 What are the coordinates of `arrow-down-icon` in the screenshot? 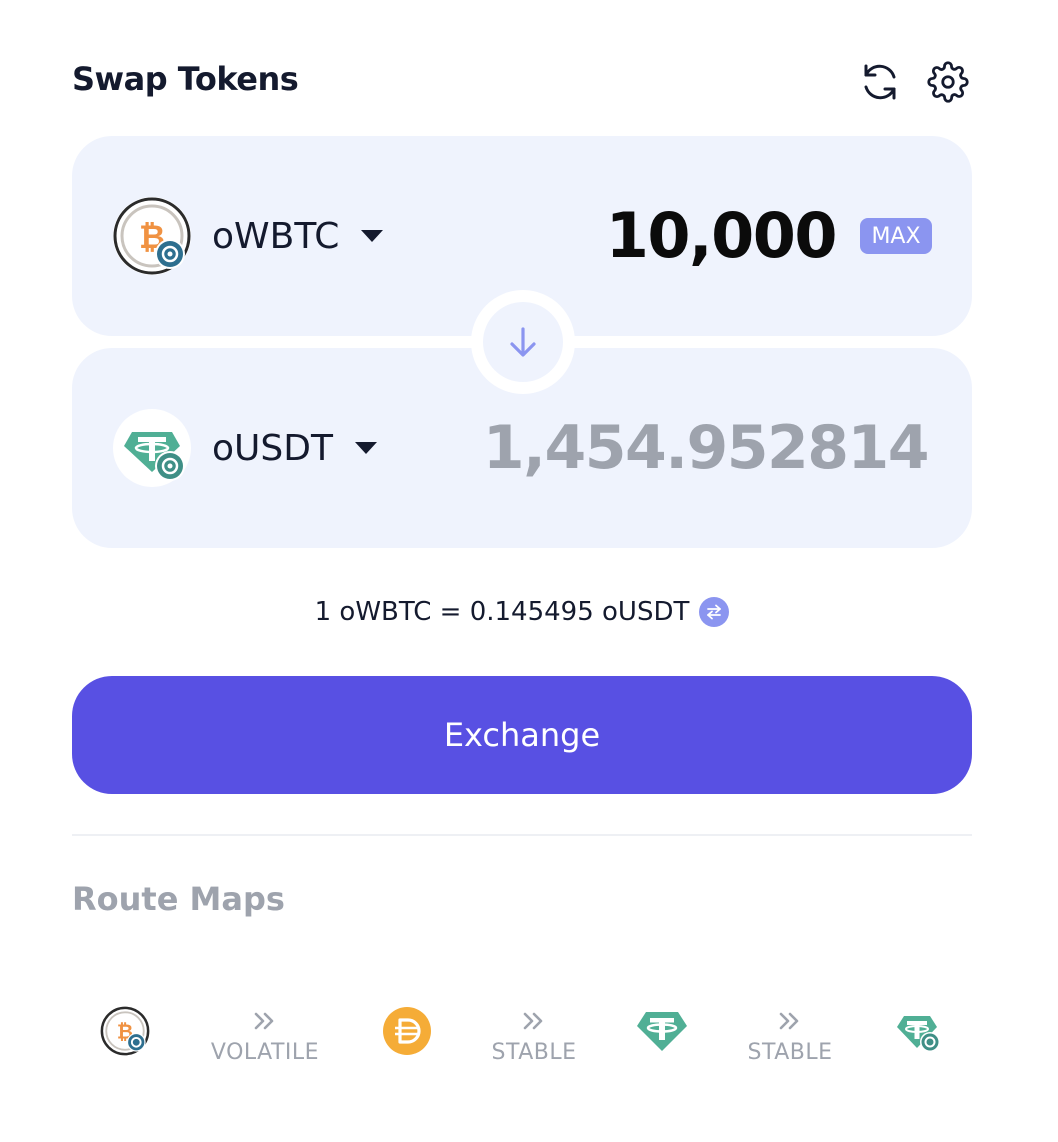 It's located at (523, 342).